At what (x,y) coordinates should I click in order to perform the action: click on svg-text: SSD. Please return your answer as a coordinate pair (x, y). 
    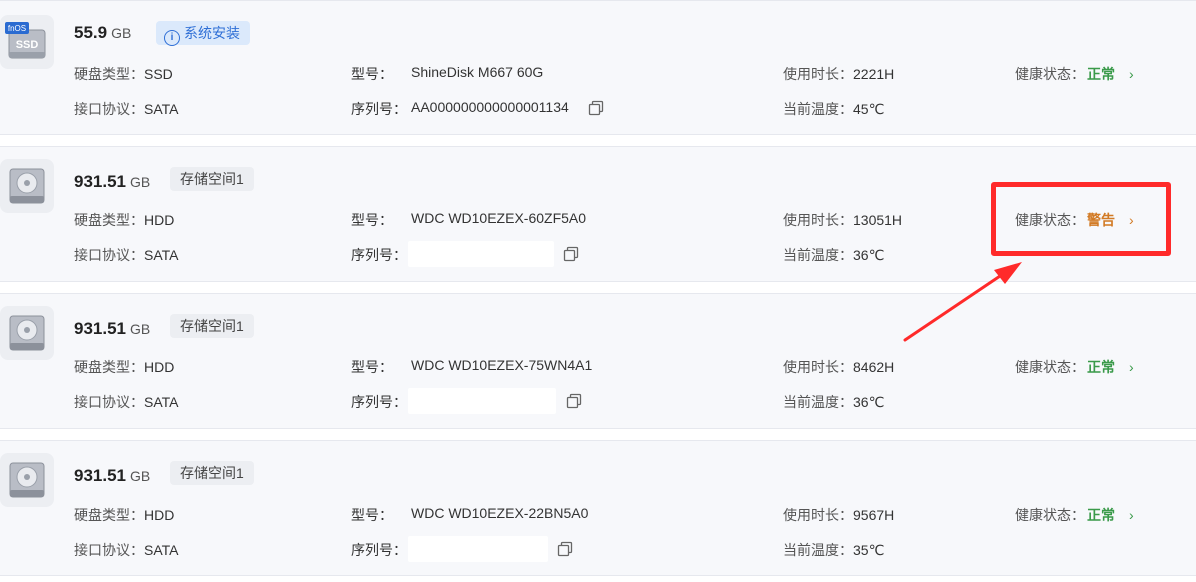
    Looking at the image, I should click on (27, 45).